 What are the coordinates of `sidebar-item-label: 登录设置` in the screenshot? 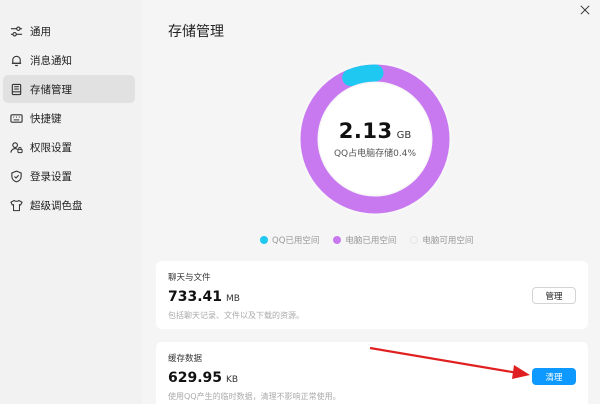 It's located at (51, 176).